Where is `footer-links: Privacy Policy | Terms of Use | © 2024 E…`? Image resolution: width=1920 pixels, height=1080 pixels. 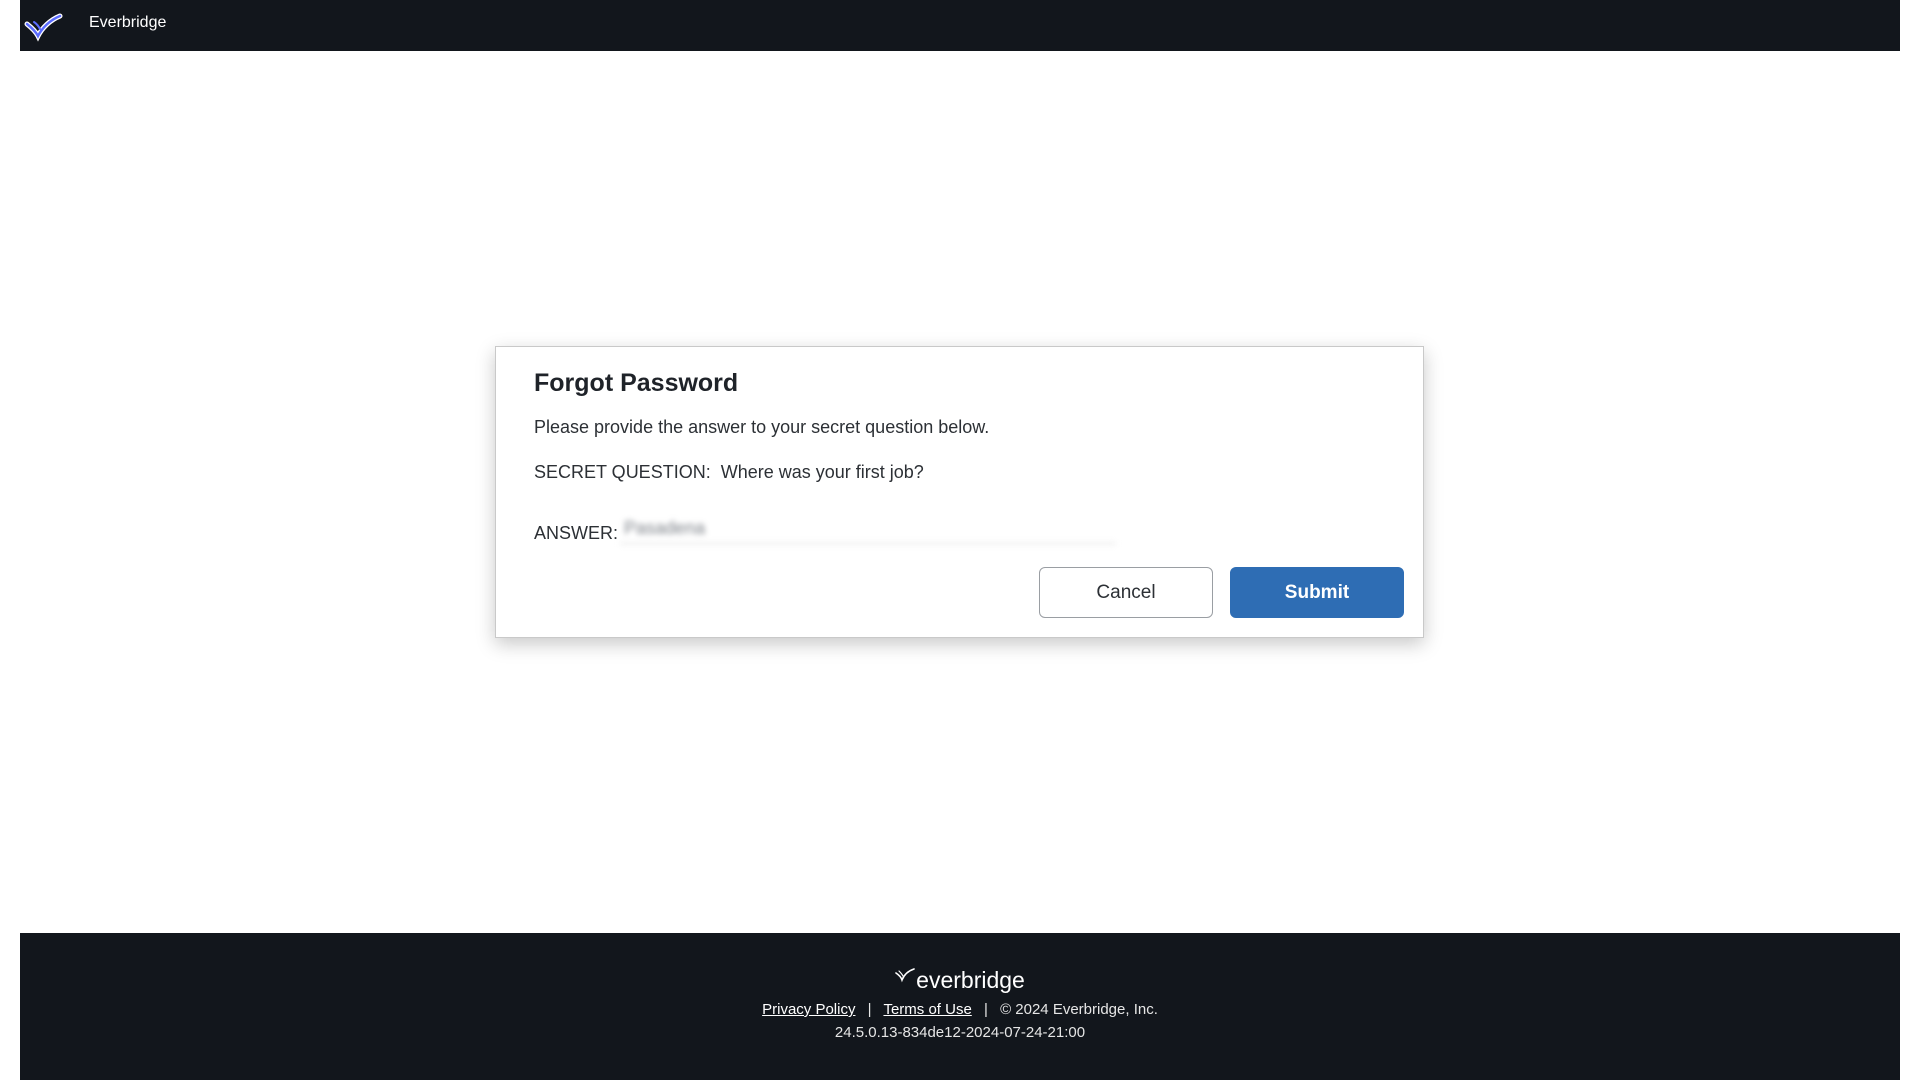 footer-links: Privacy Policy | Terms of Use | © 2024 E… is located at coordinates (960, 1009).